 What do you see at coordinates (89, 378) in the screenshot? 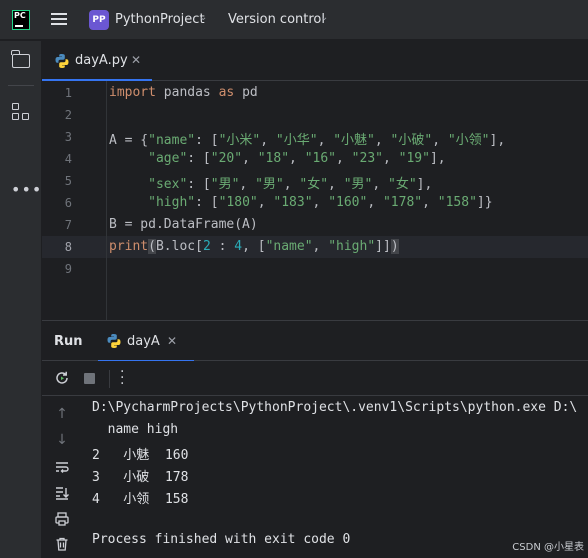
I see `stop-icon` at bounding box center [89, 378].